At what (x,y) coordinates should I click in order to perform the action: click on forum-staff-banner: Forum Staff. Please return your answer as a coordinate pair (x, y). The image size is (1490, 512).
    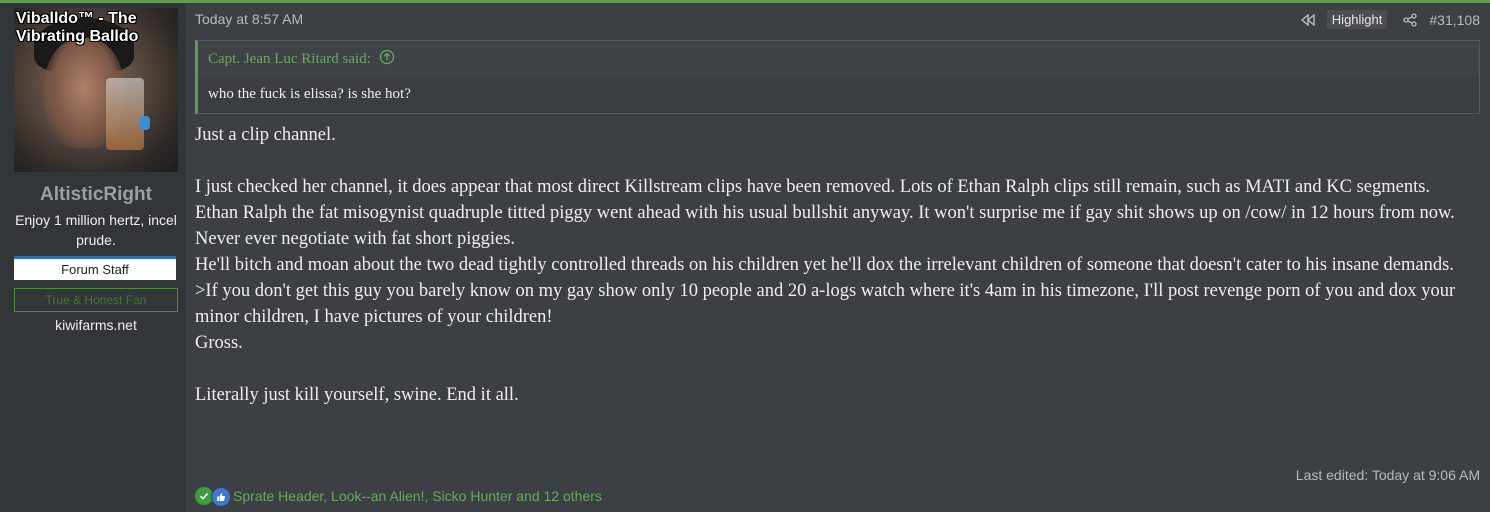
    Looking at the image, I should click on (95, 268).